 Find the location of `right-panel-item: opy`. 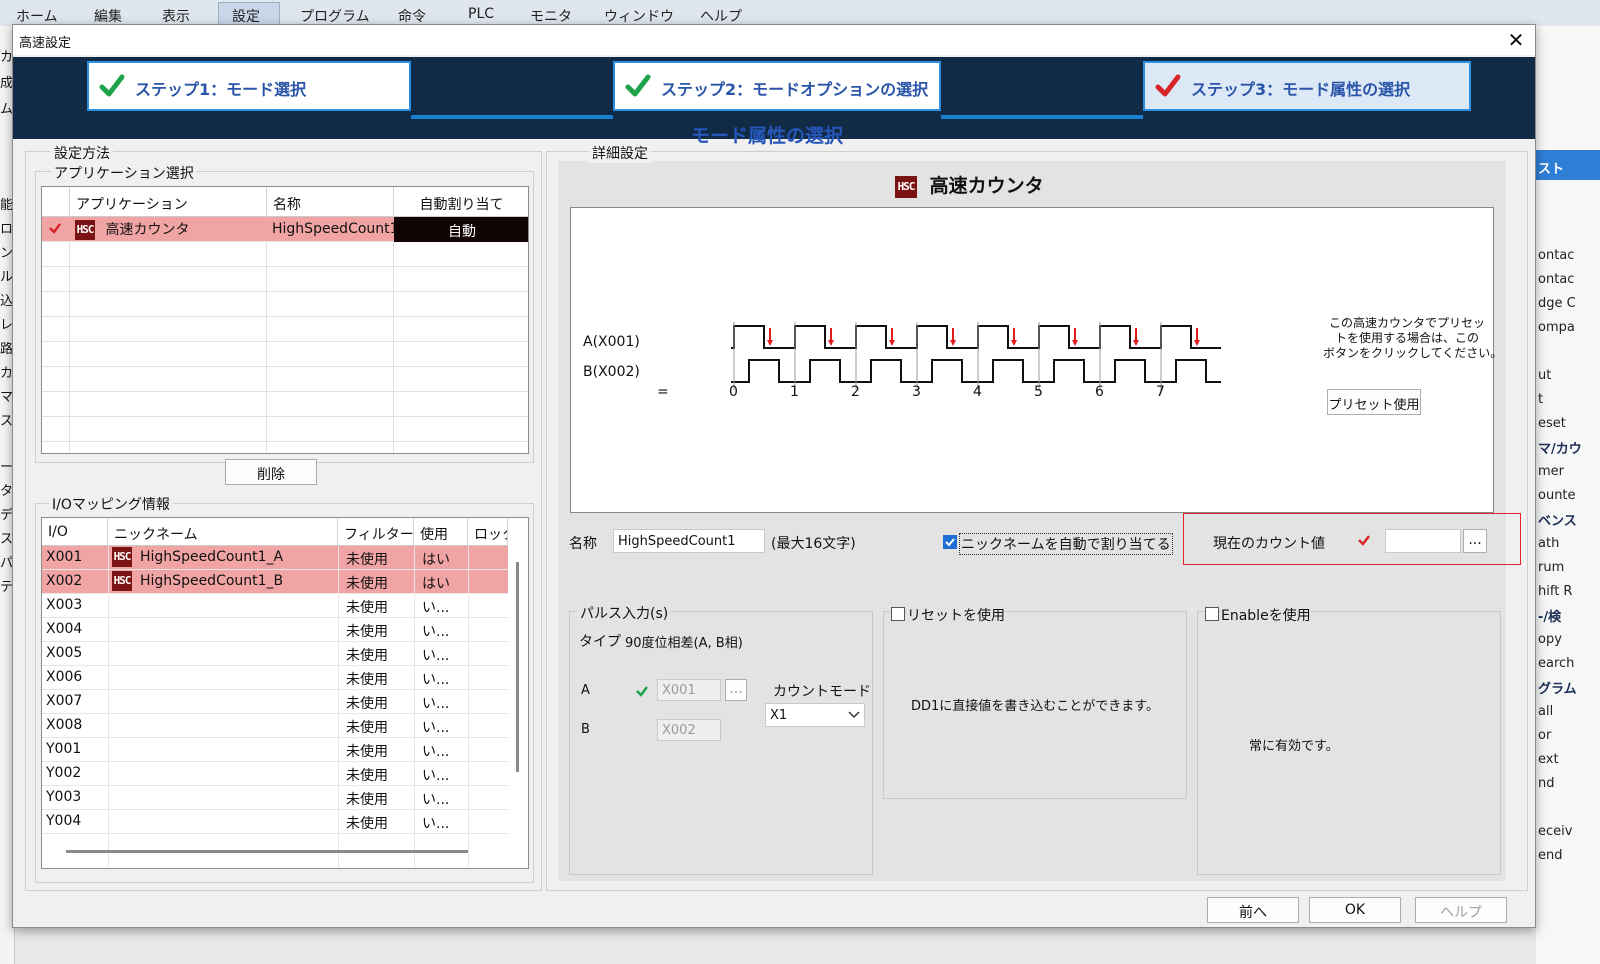

right-panel-item: opy is located at coordinates (1550, 639).